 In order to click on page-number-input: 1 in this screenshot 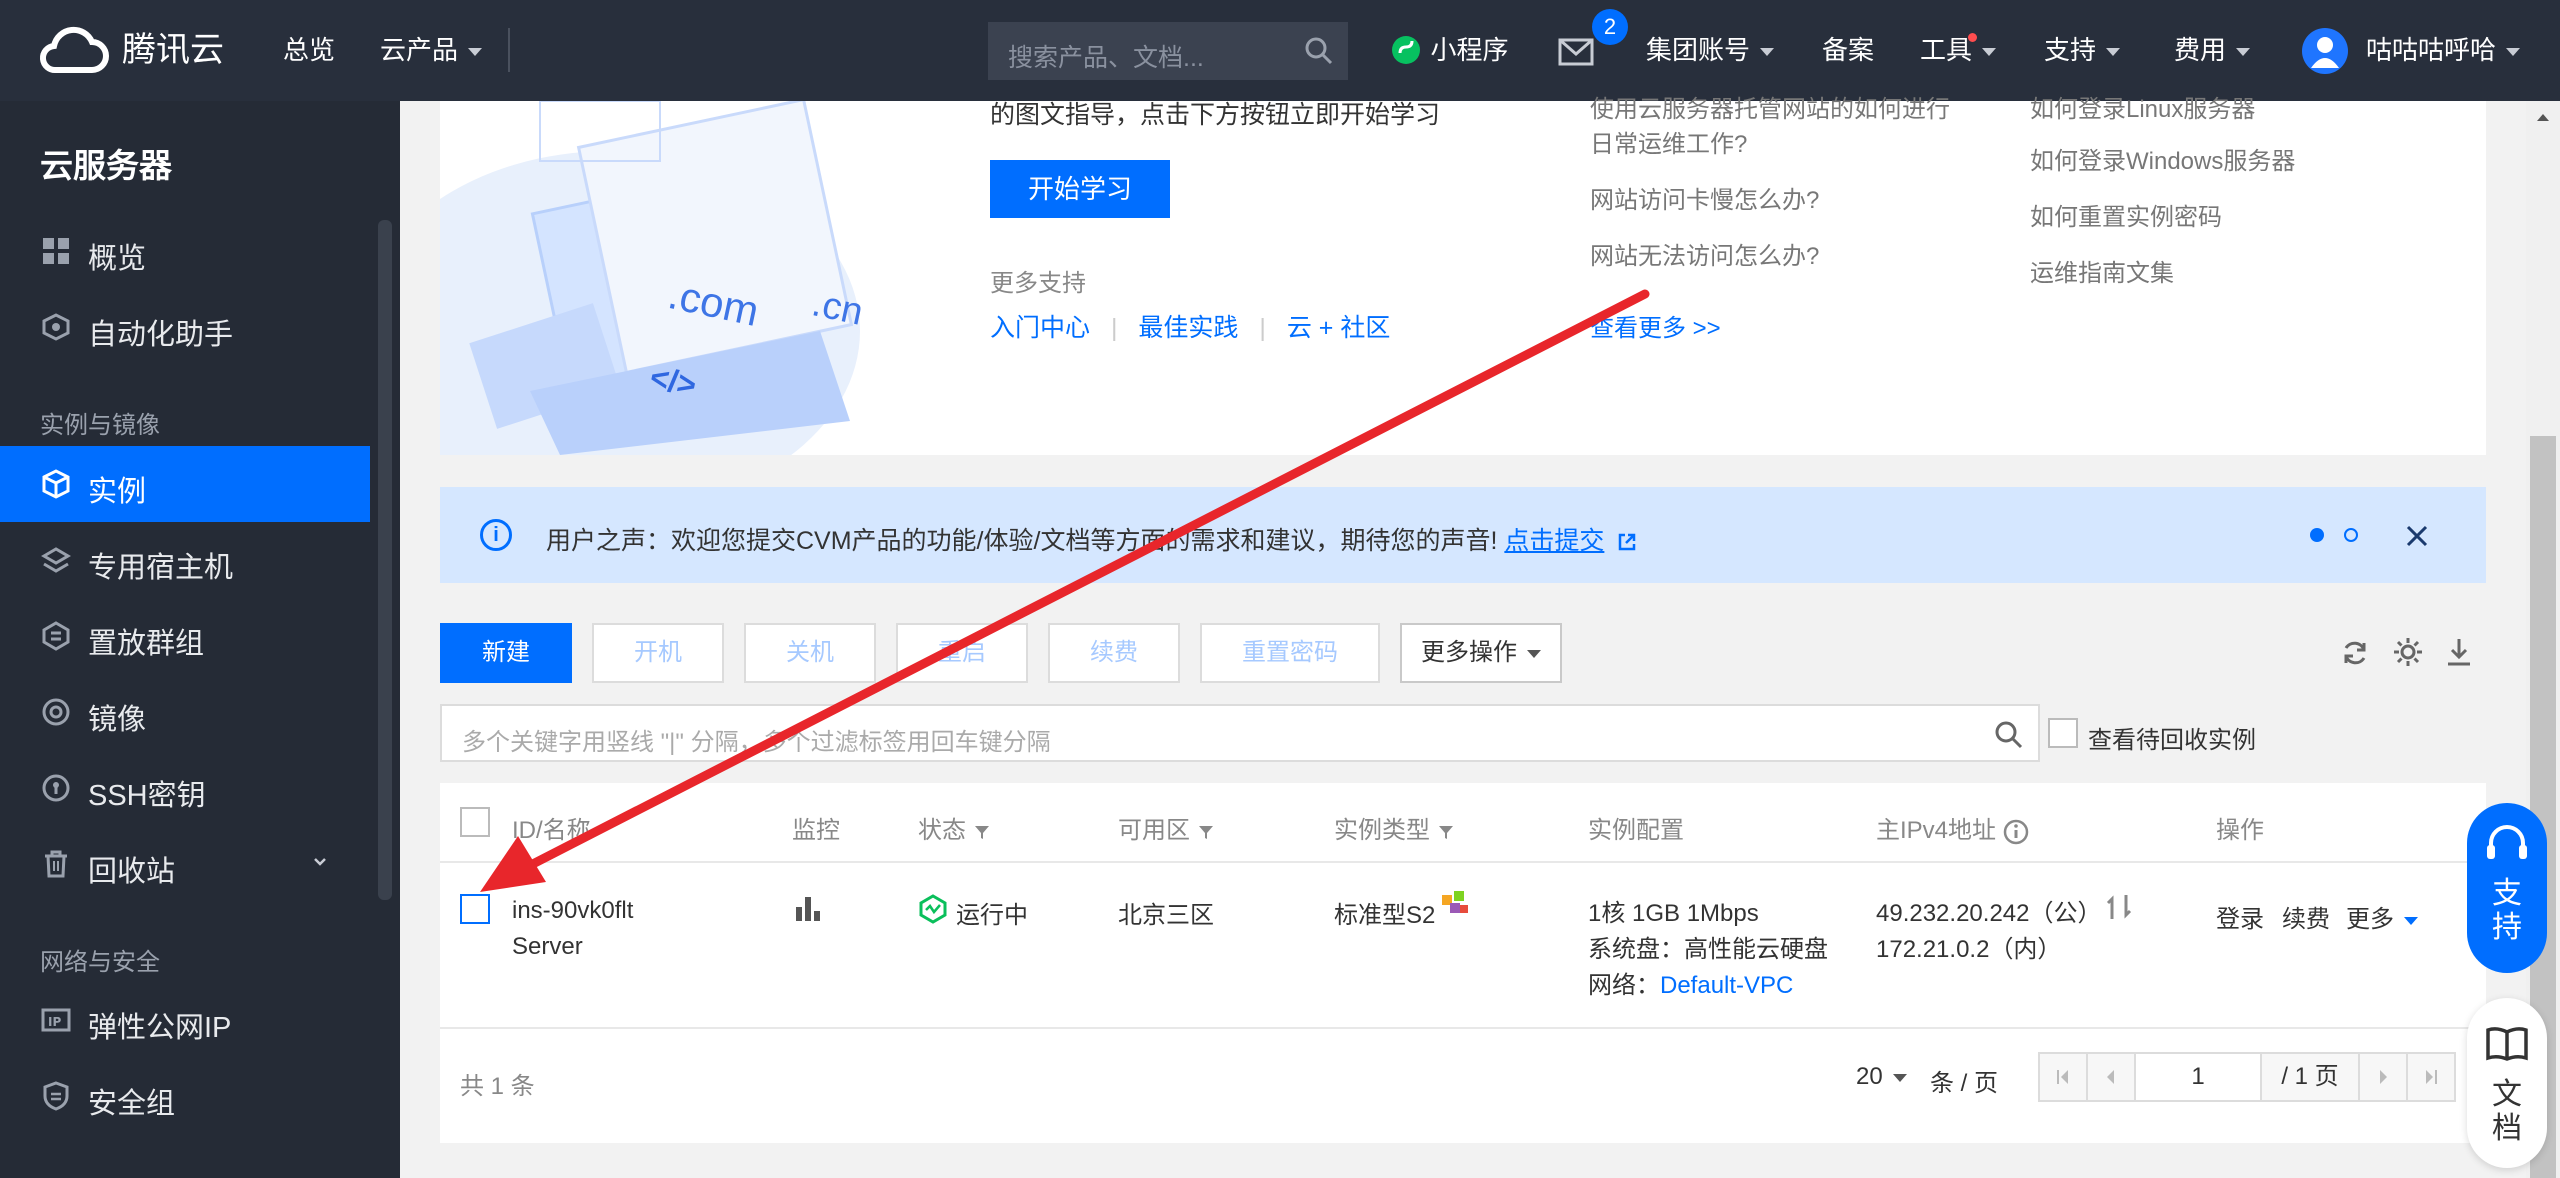, I will do `click(2198, 1077)`.